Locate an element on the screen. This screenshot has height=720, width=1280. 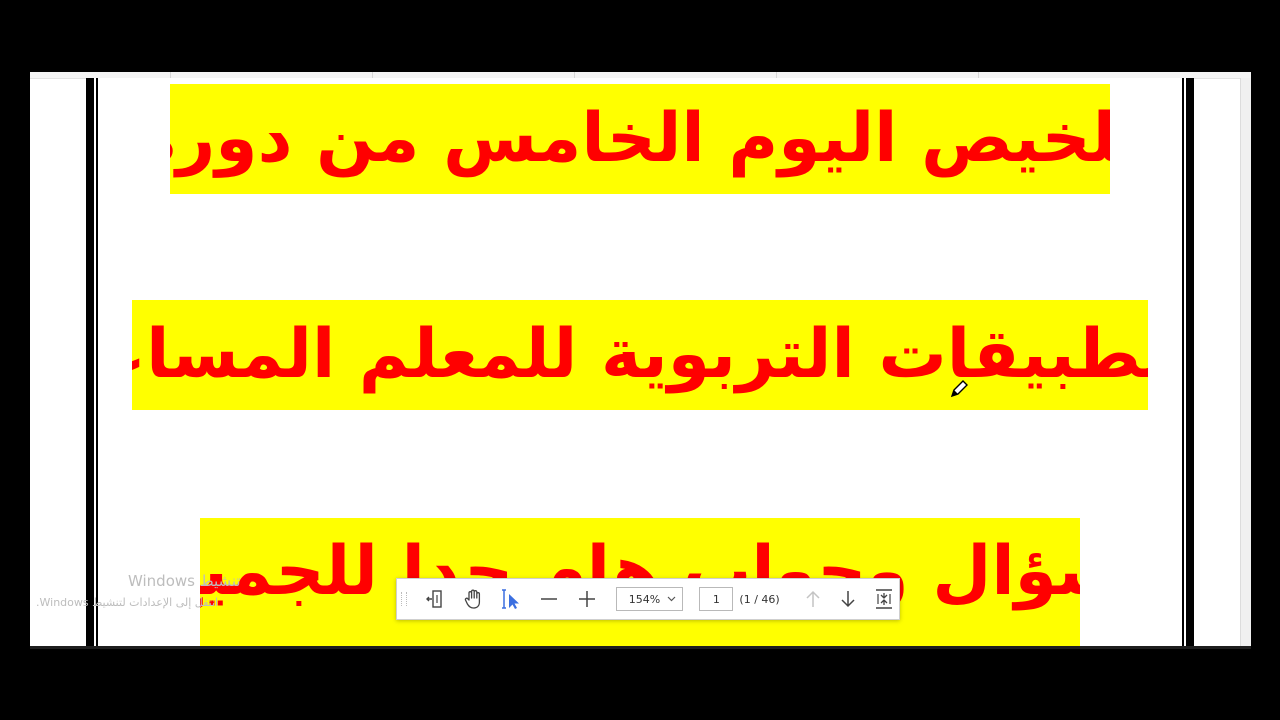
heading-line-1: تلخيص اليوم الخامس من دورة is located at coordinates (640, 139).